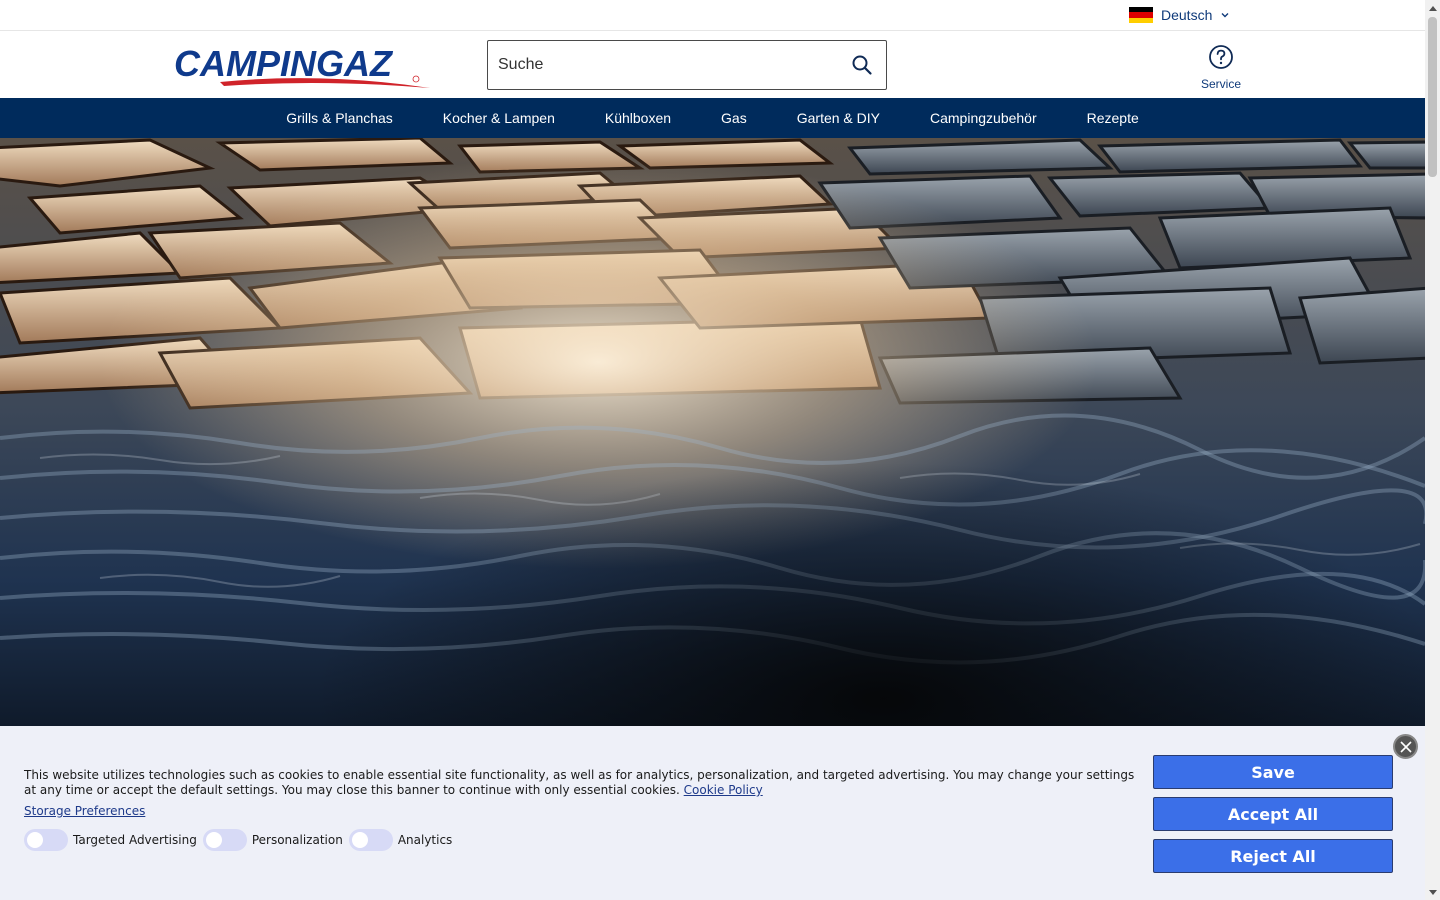 This screenshot has height=900, width=1440. What do you see at coordinates (84, 811) in the screenshot?
I see `storage-preferences-link: Storage Preferences` at bounding box center [84, 811].